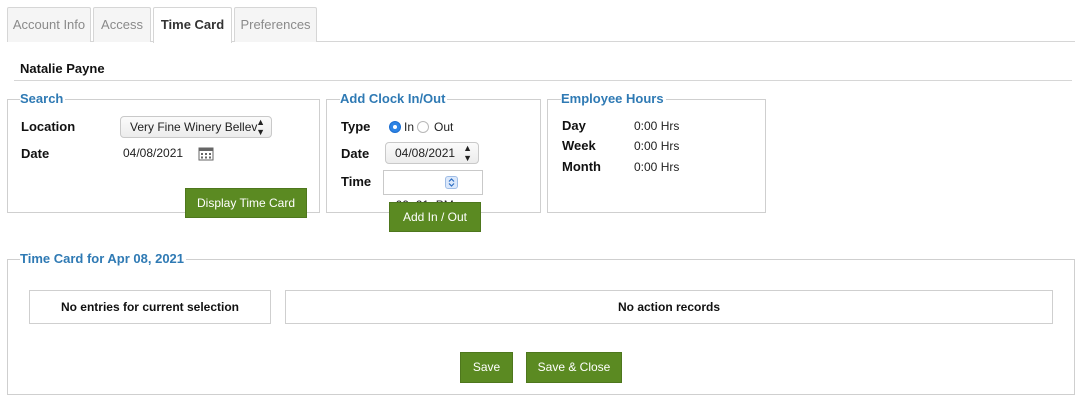  Describe the element at coordinates (574, 125) in the screenshot. I see `hours-label-day: Day` at that location.